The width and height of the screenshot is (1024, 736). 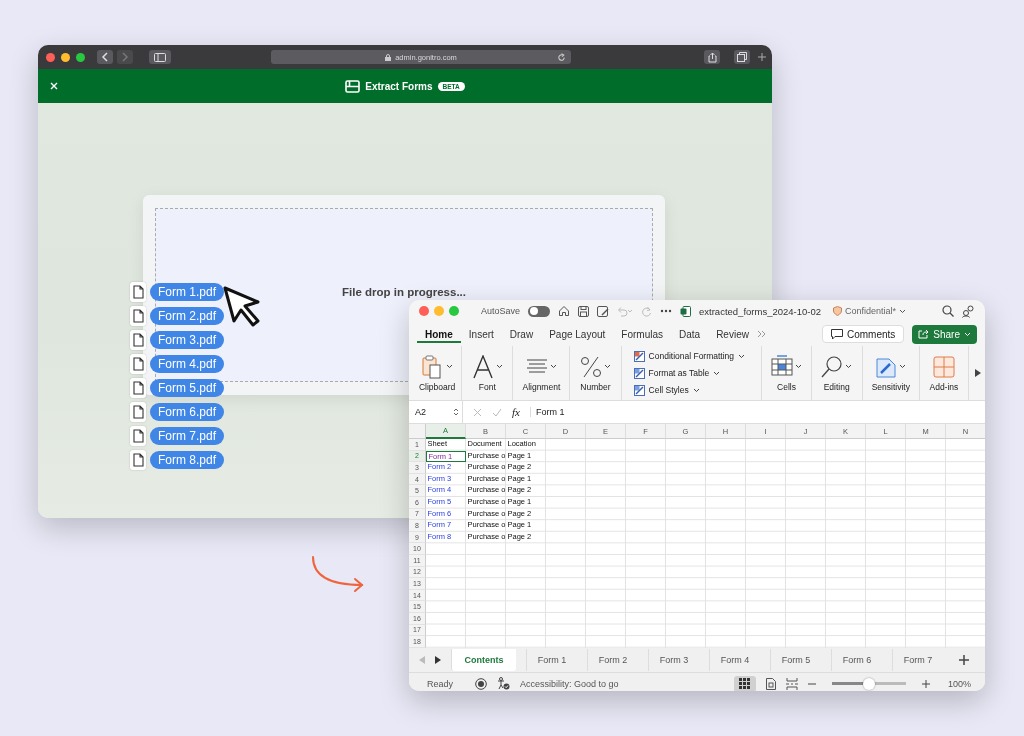 I want to click on file-chip: Form 3.pdf, so click(x=187, y=340).